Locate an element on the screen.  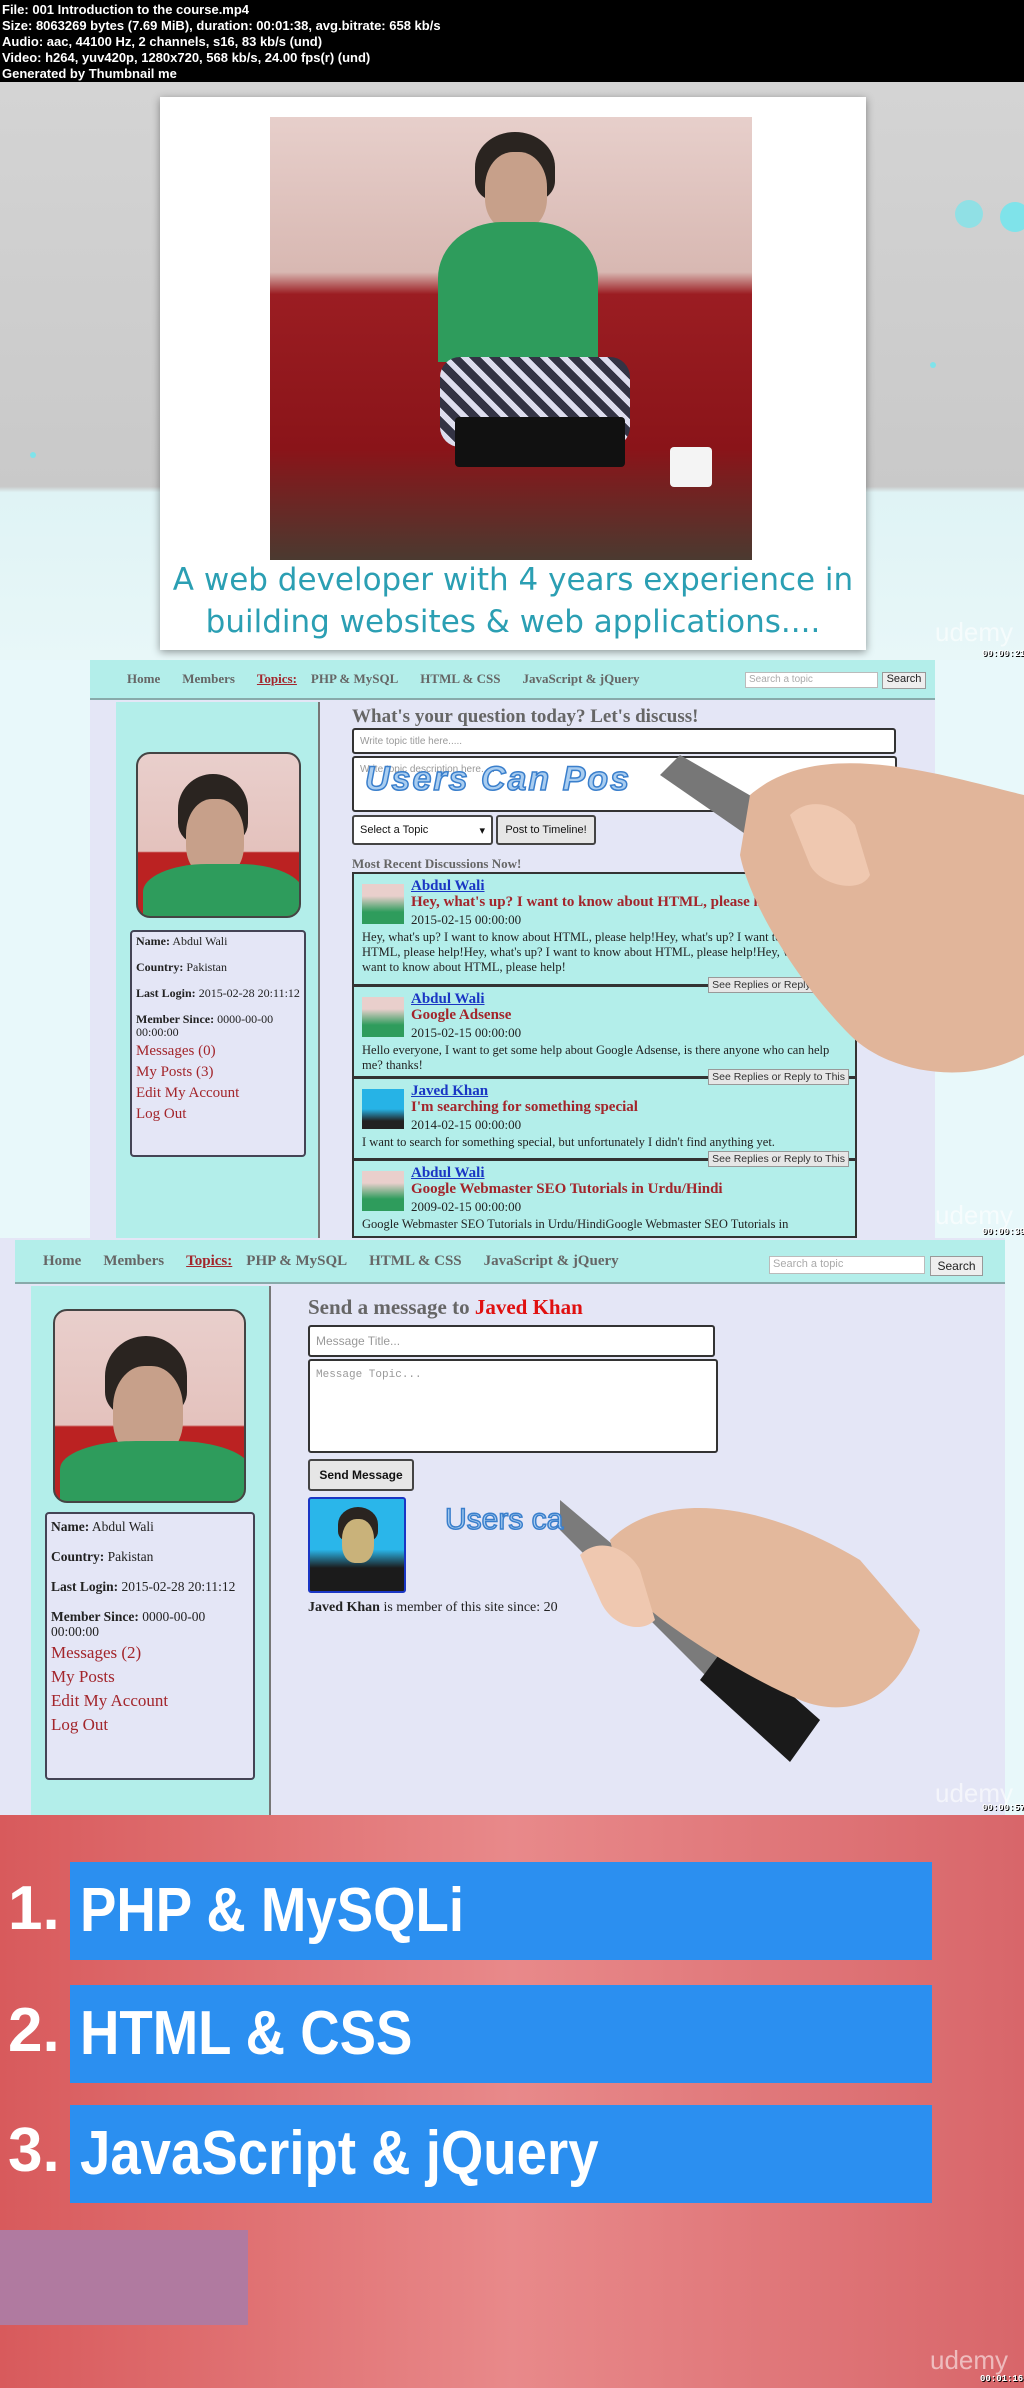
post-date: 2009-02-15 00:00:00 is located at coordinates (466, 1206).